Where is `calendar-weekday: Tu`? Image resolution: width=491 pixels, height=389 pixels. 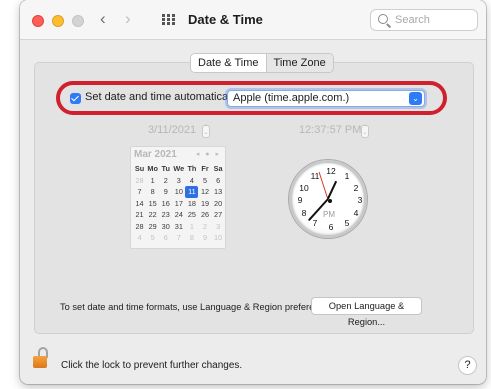
calendar-weekday: Tu is located at coordinates (165, 168).